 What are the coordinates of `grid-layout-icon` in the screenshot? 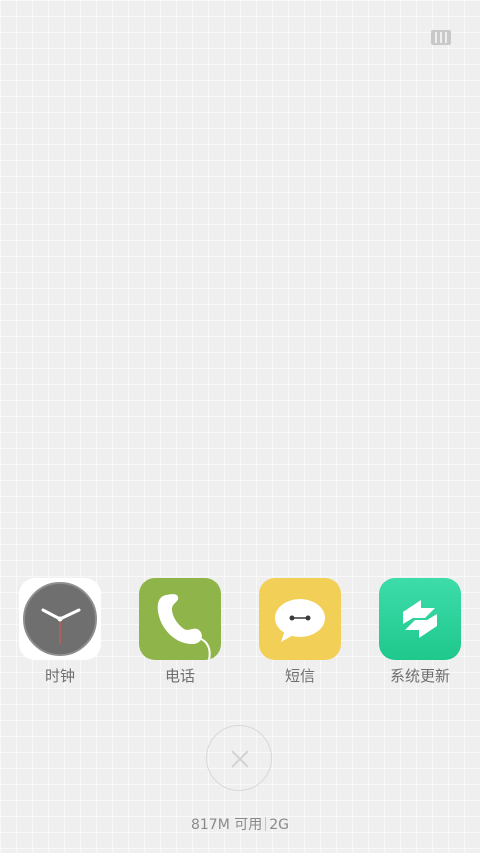 It's located at (441, 37).